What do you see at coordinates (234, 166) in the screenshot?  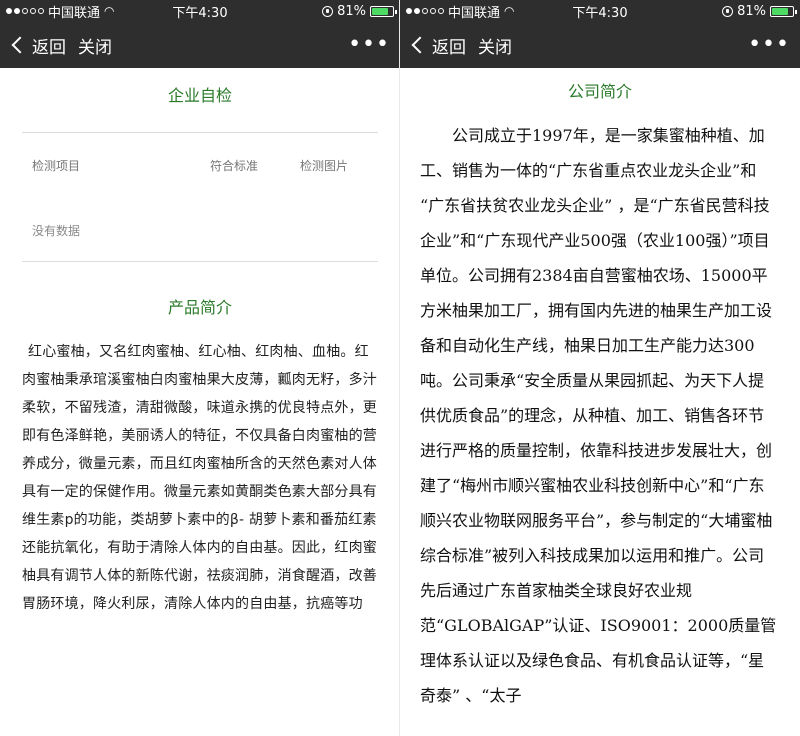 I see `column-header-standard: 符合标准` at bounding box center [234, 166].